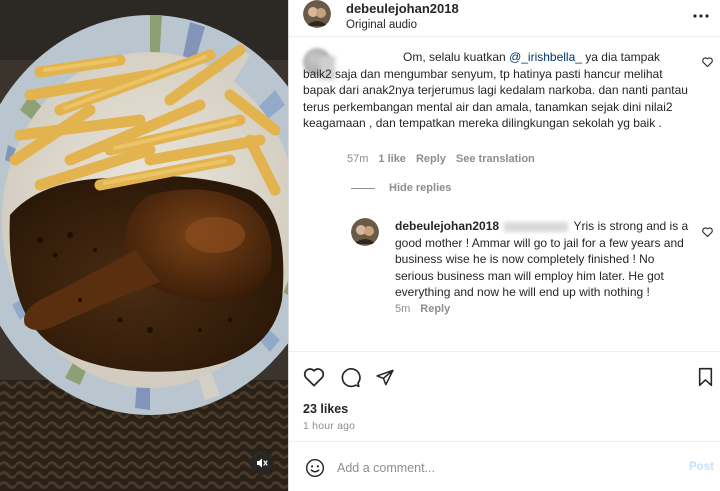 The width and height of the screenshot is (720, 491). What do you see at coordinates (357, 159) in the screenshot?
I see `comment-time: 57m` at bounding box center [357, 159].